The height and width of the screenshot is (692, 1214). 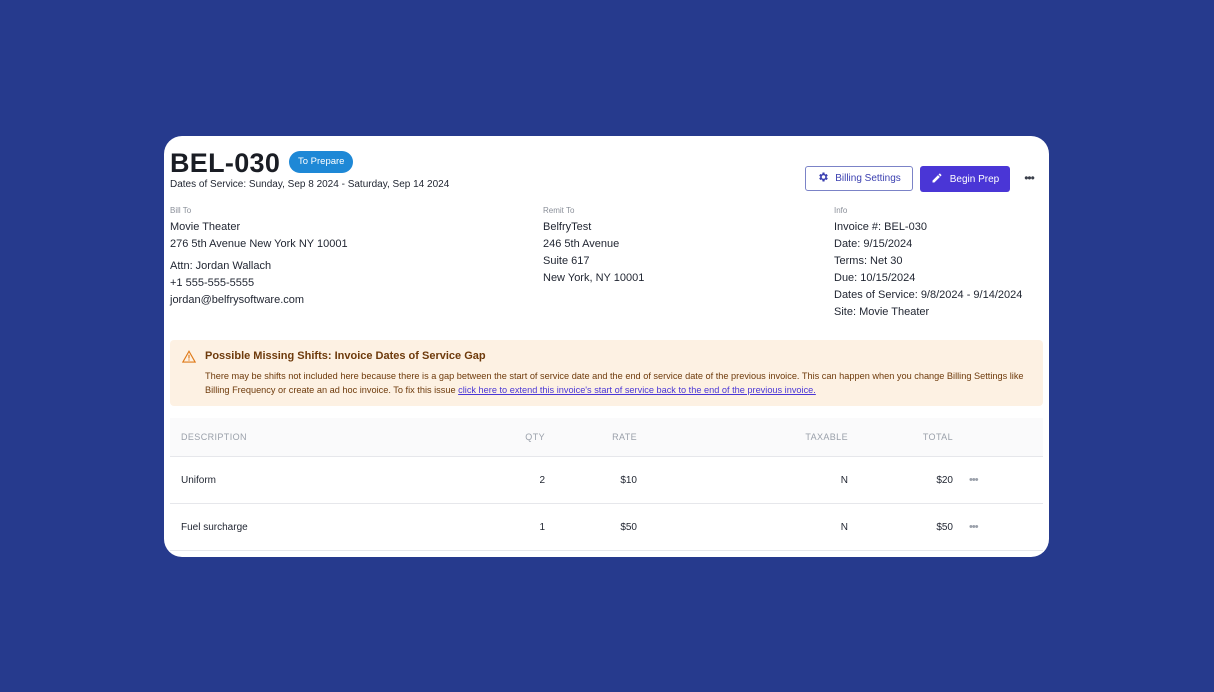 I want to click on gear-icon, so click(x=823, y=178).